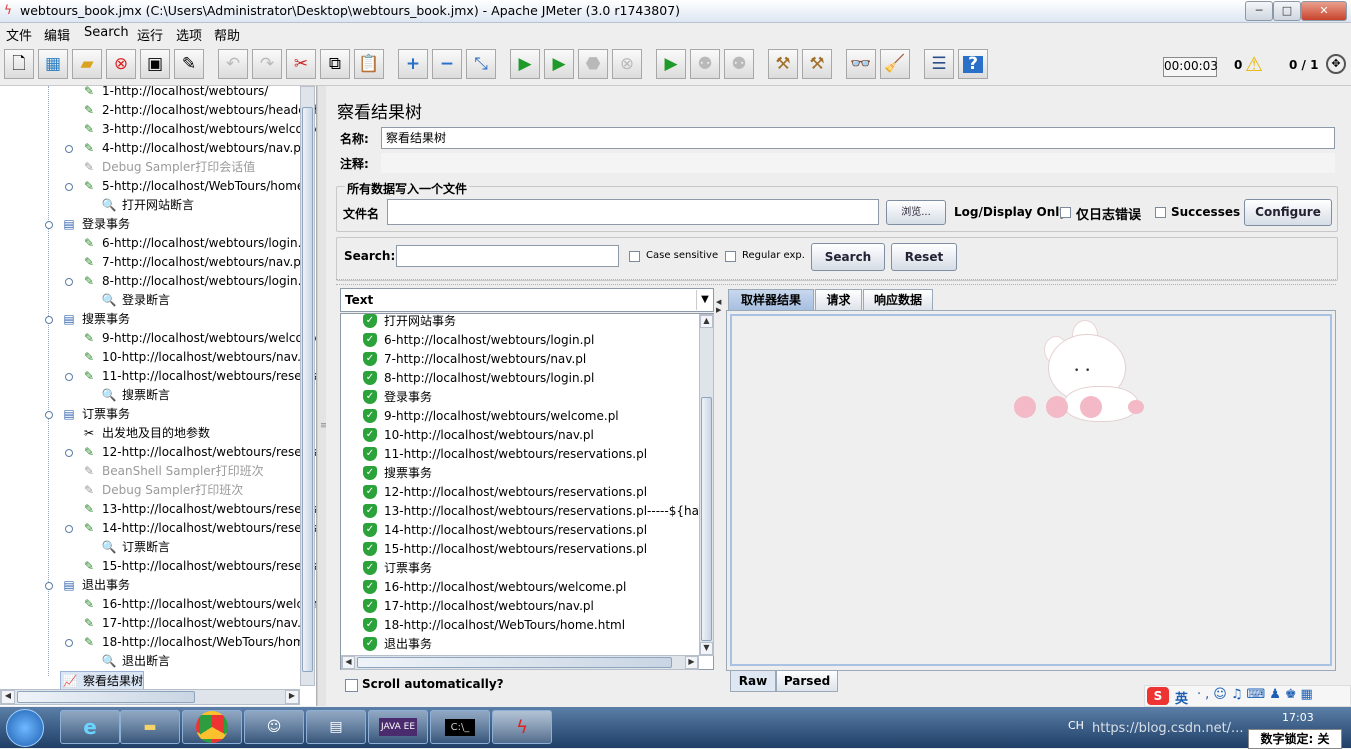  I want to click on expand-icon: +, so click(413, 64).